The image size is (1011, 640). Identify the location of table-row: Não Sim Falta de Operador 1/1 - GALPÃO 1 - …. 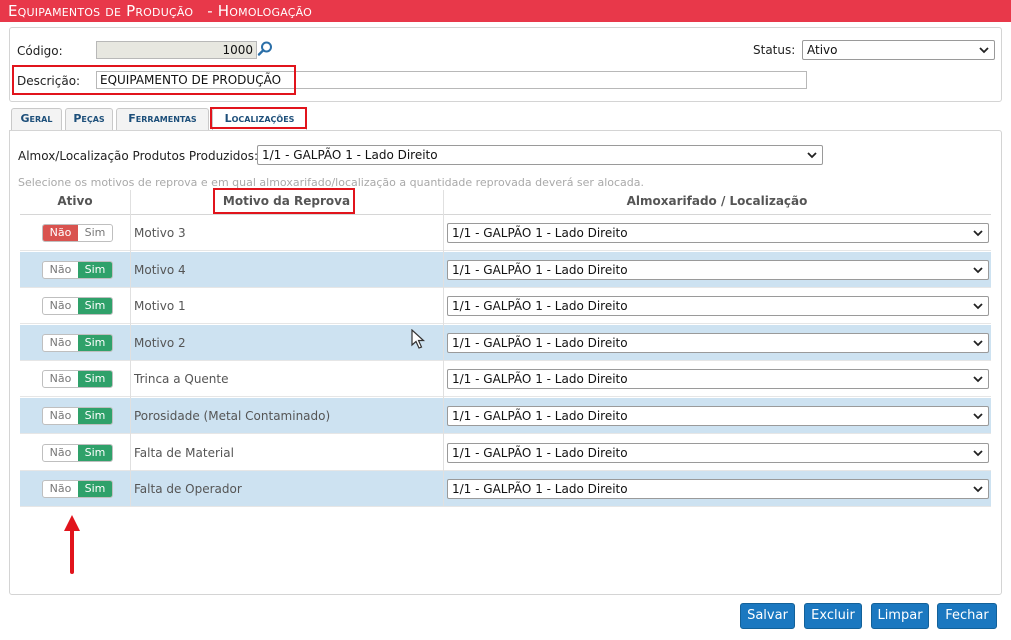
(505, 489).